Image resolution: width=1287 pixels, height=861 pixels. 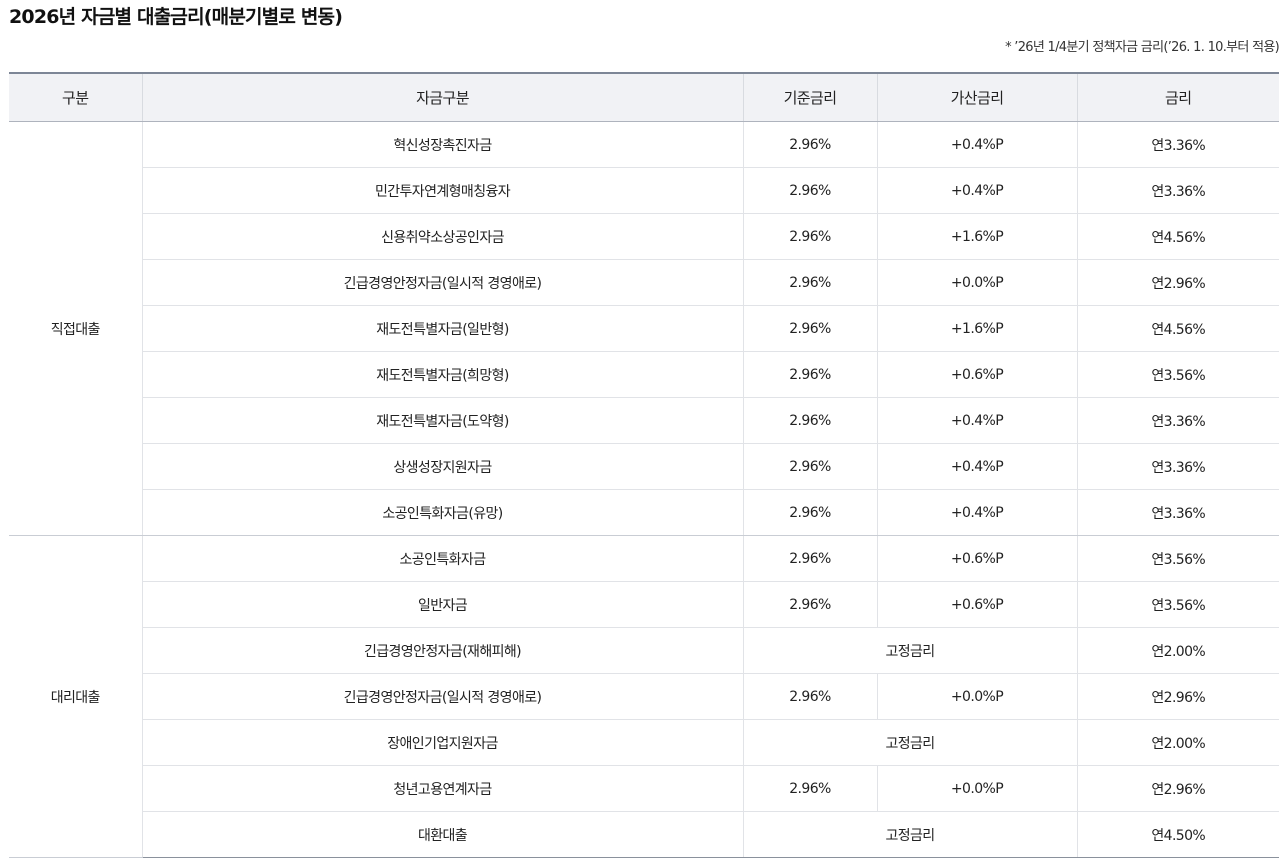 I want to click on table-header-row: 구분 자금구분 기준금리 가산금리 금리, so click(x=644, y=97).